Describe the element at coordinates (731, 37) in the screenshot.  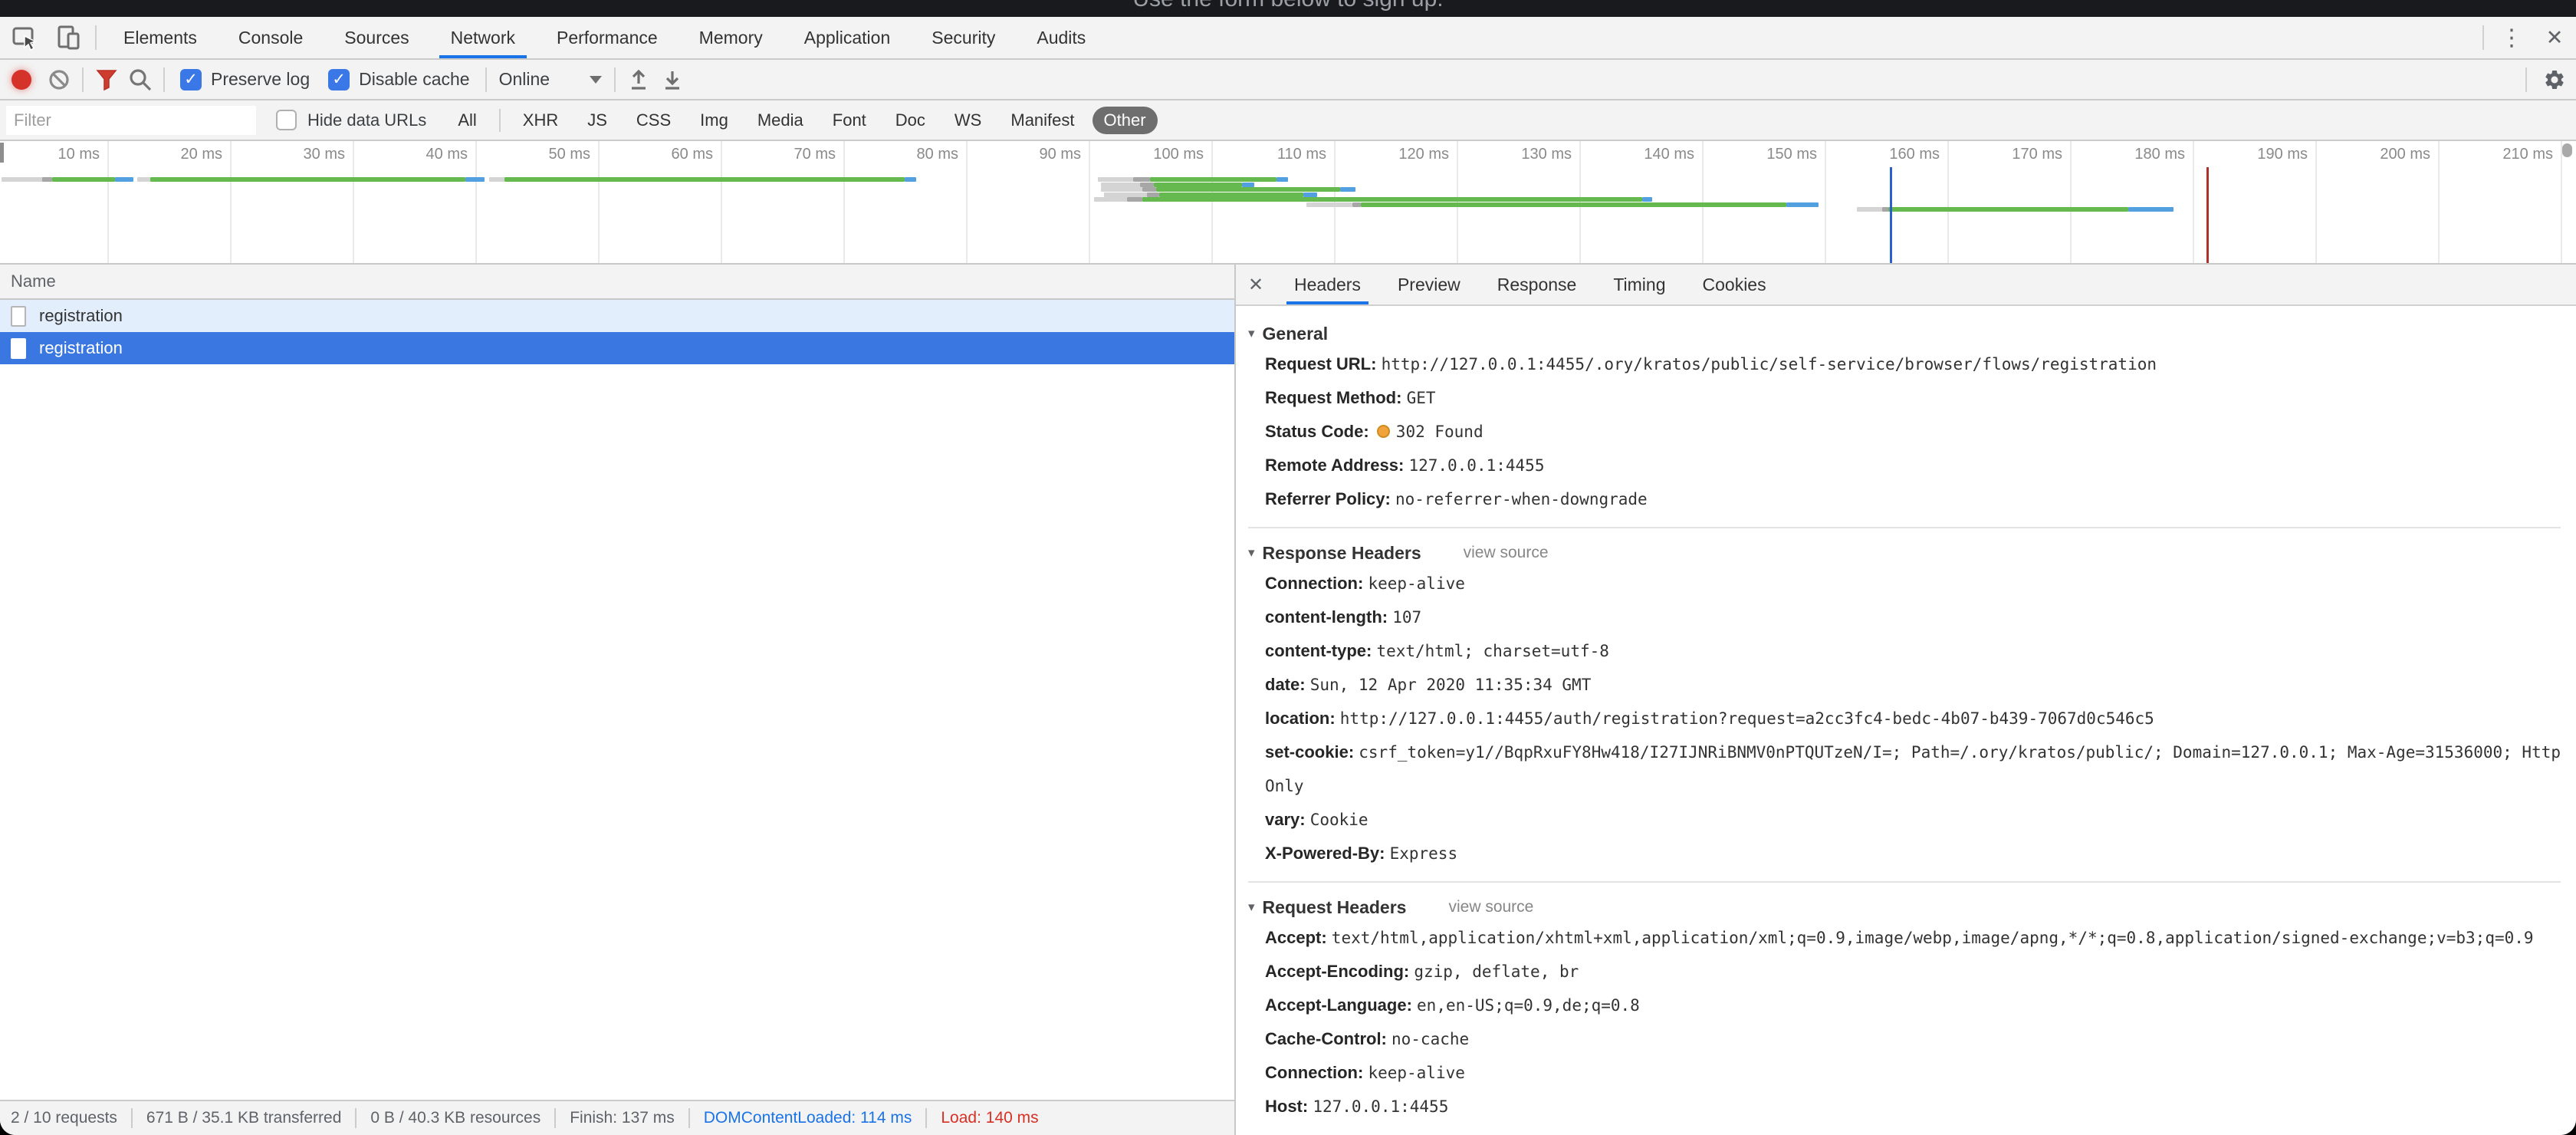
I see `tab-memory: Memory` at that location.